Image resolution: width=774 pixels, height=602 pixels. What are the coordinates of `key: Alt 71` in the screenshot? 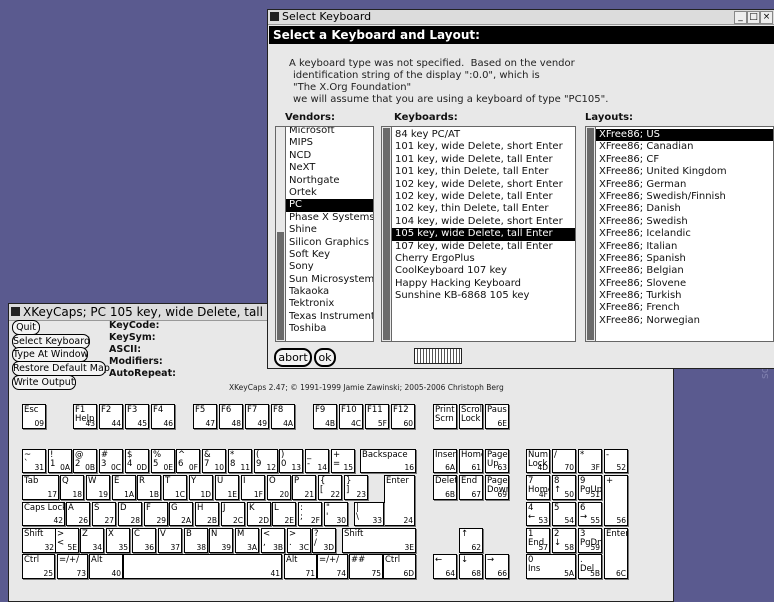 It's located at (300, 566).